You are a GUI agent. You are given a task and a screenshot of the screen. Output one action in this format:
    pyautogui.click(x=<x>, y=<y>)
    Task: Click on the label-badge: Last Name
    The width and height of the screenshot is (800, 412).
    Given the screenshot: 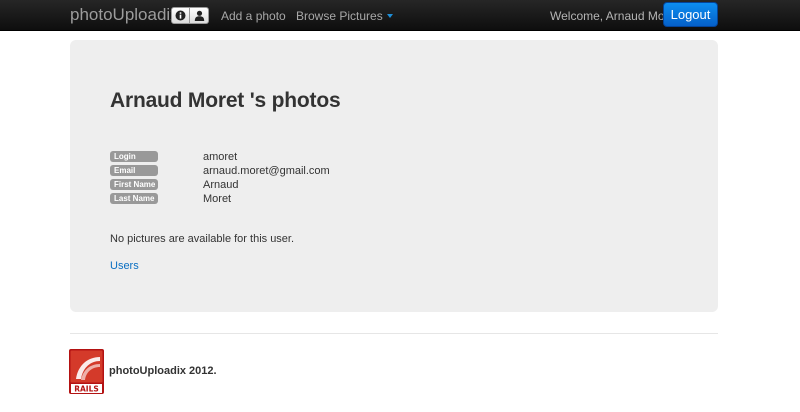 What is the action you would take?
    pyautogui.click(x=134, y=198)
    